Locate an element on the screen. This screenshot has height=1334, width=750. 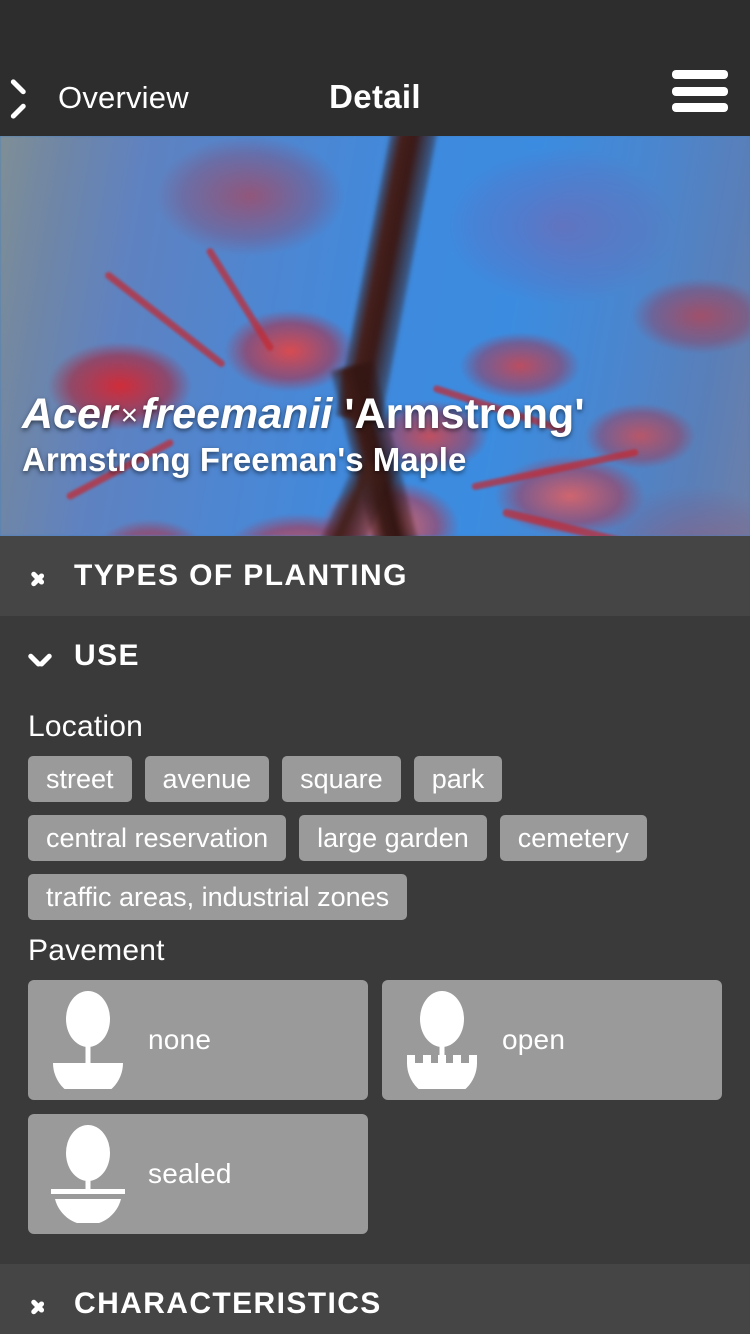
hybrid-sign: × is located at coordinates (129, 415).